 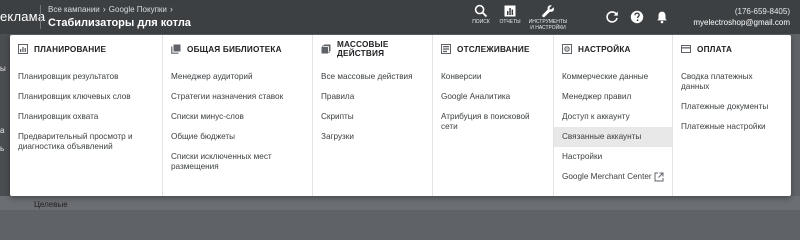 I want to click on menu-item-billing-summary: Сводка платежных данных, so click(x=732, y=82).